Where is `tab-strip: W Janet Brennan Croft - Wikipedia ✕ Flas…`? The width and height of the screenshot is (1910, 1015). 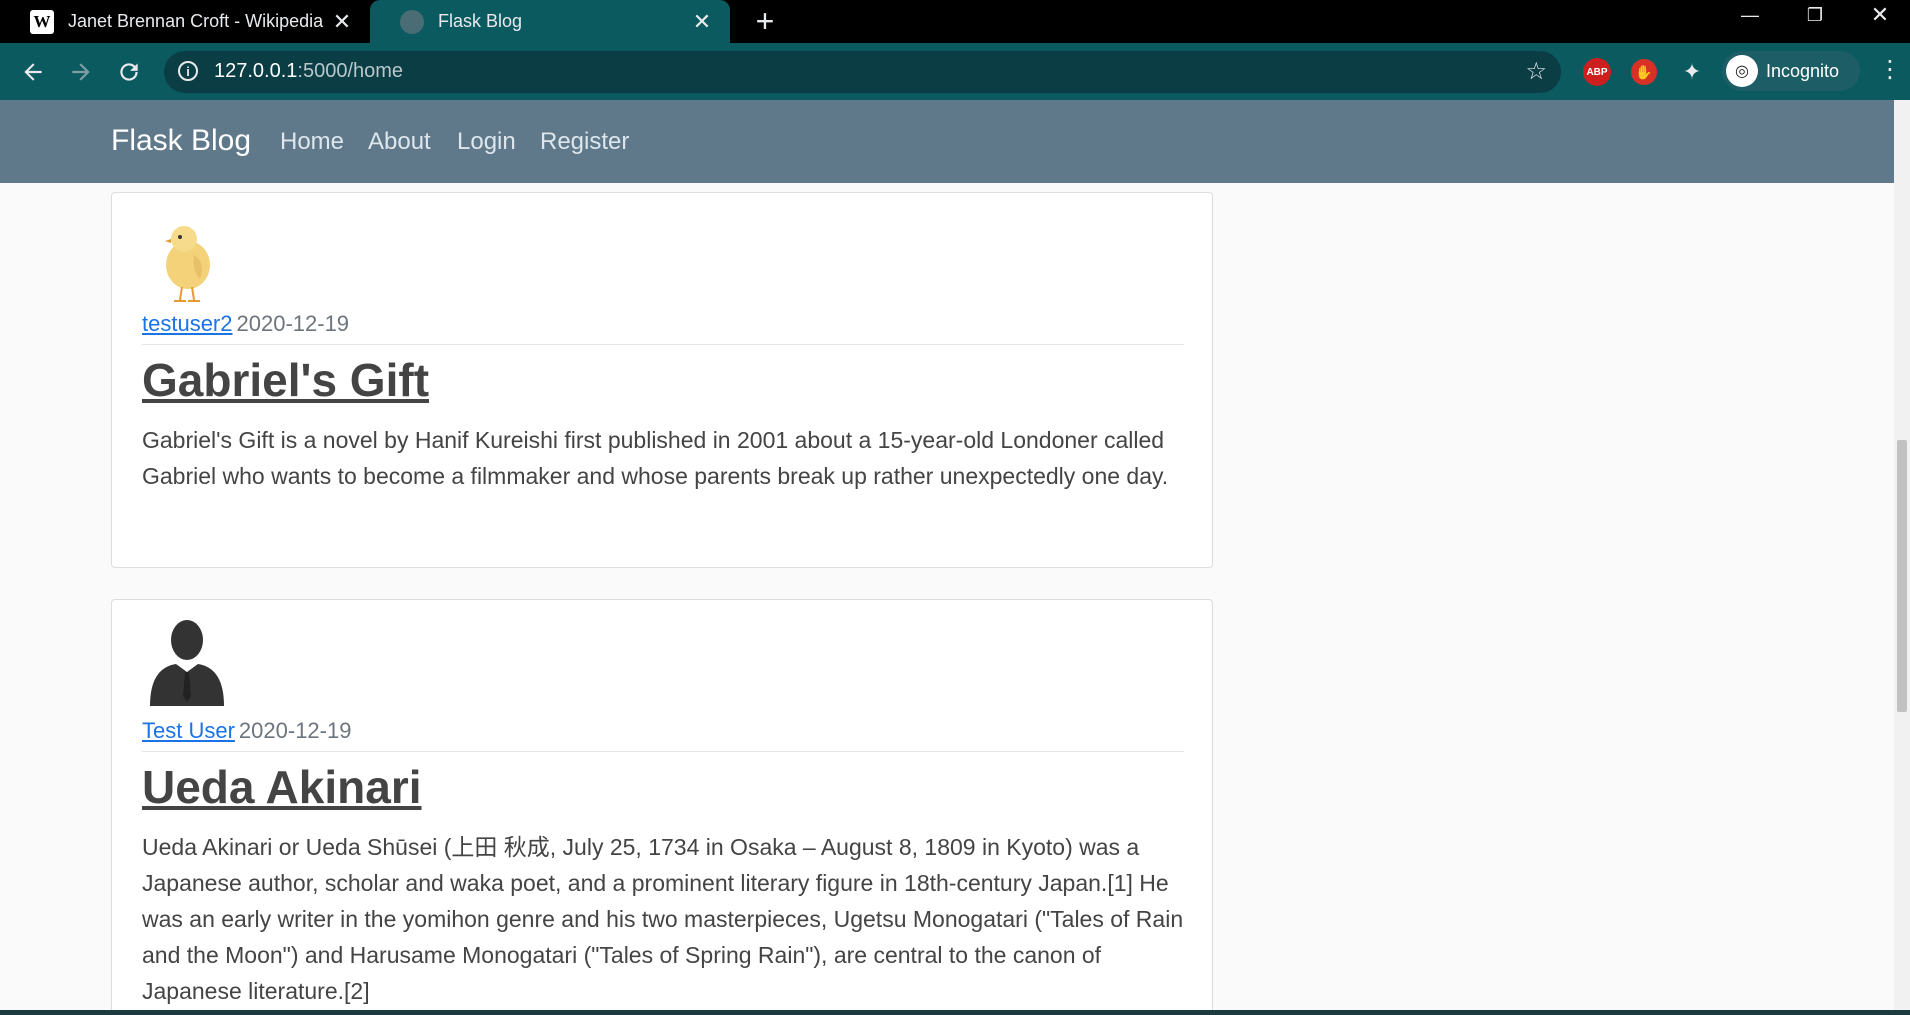 tab-strip: W Janet Brennan Croft - Wikipedia ✕ Flas… is located at coordinates (955, 21).